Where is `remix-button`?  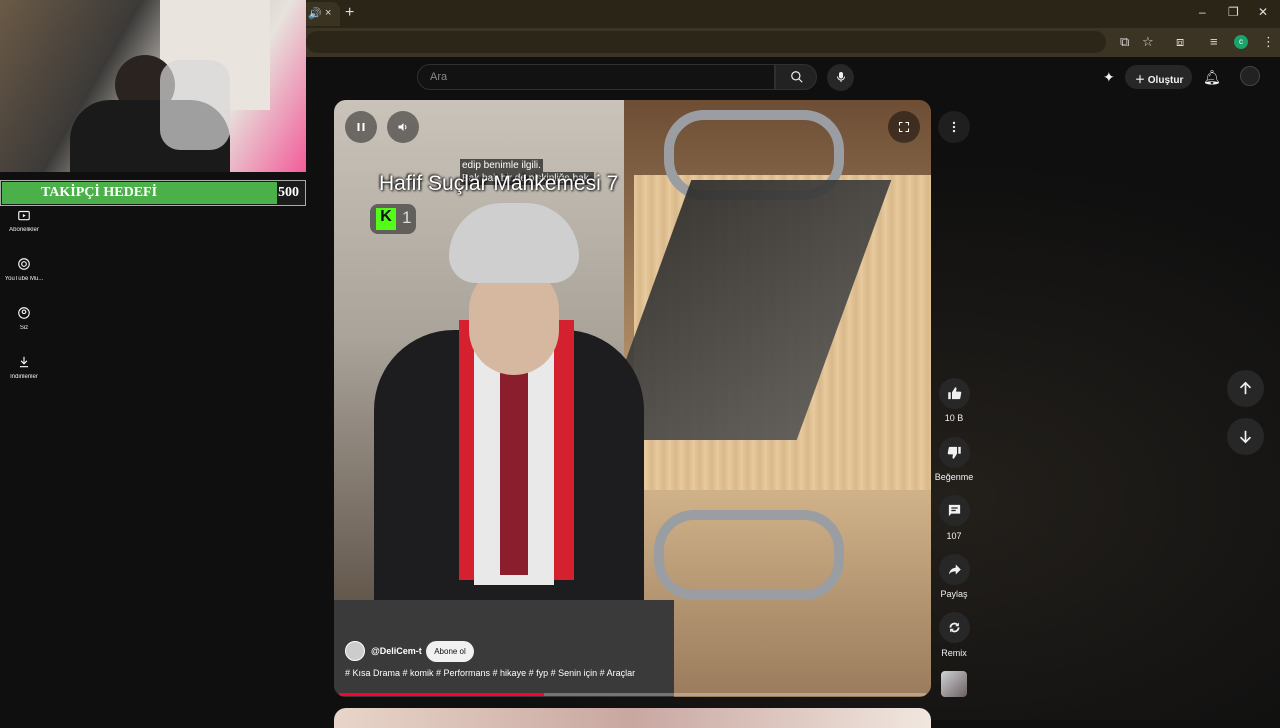
remix-button is located at coordinates (954, 627).